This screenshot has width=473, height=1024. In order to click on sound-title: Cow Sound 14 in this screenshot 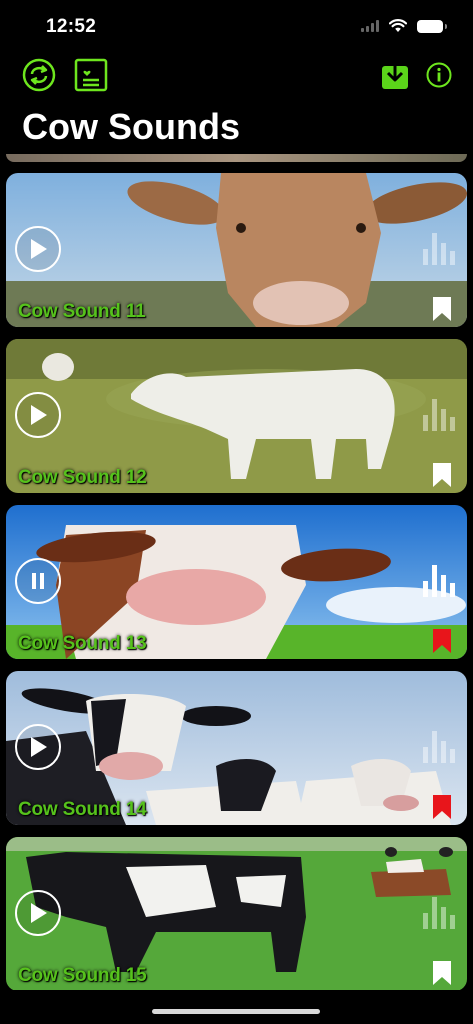, I will do `click(82, 809)`.